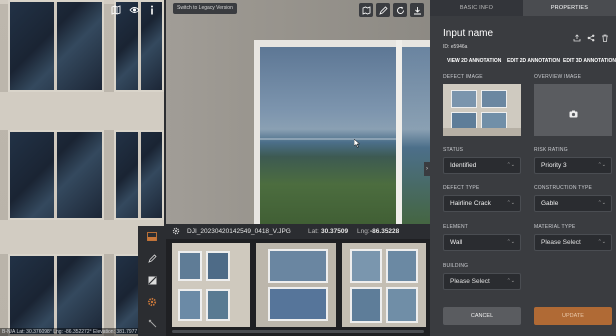 The image size is (616, 336). I want to click on building-label: BUILDING, so click(456, 266).